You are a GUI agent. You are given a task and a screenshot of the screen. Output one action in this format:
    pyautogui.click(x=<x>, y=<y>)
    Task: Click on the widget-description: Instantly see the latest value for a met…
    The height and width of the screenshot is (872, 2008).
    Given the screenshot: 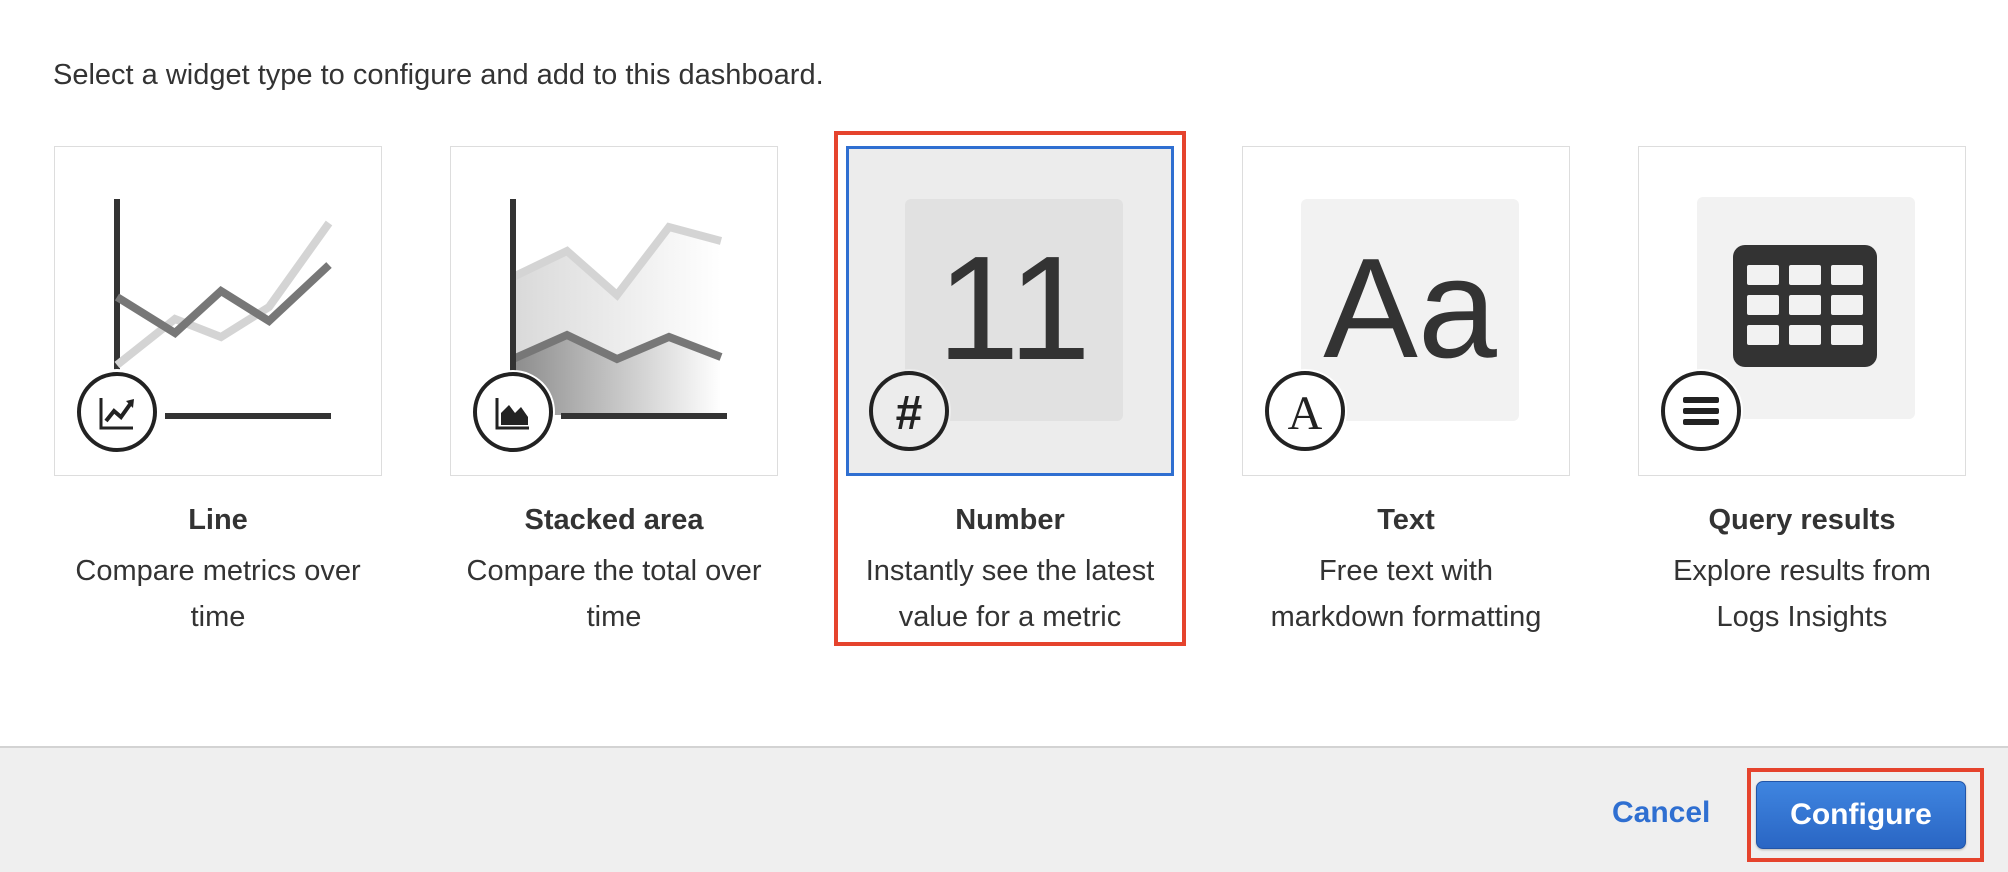 What is the action you would take?
    pyautogui.click(x=1010, y=594)
    